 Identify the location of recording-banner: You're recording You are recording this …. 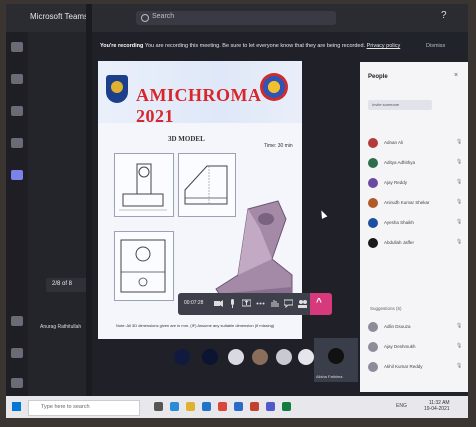
(280, 47).